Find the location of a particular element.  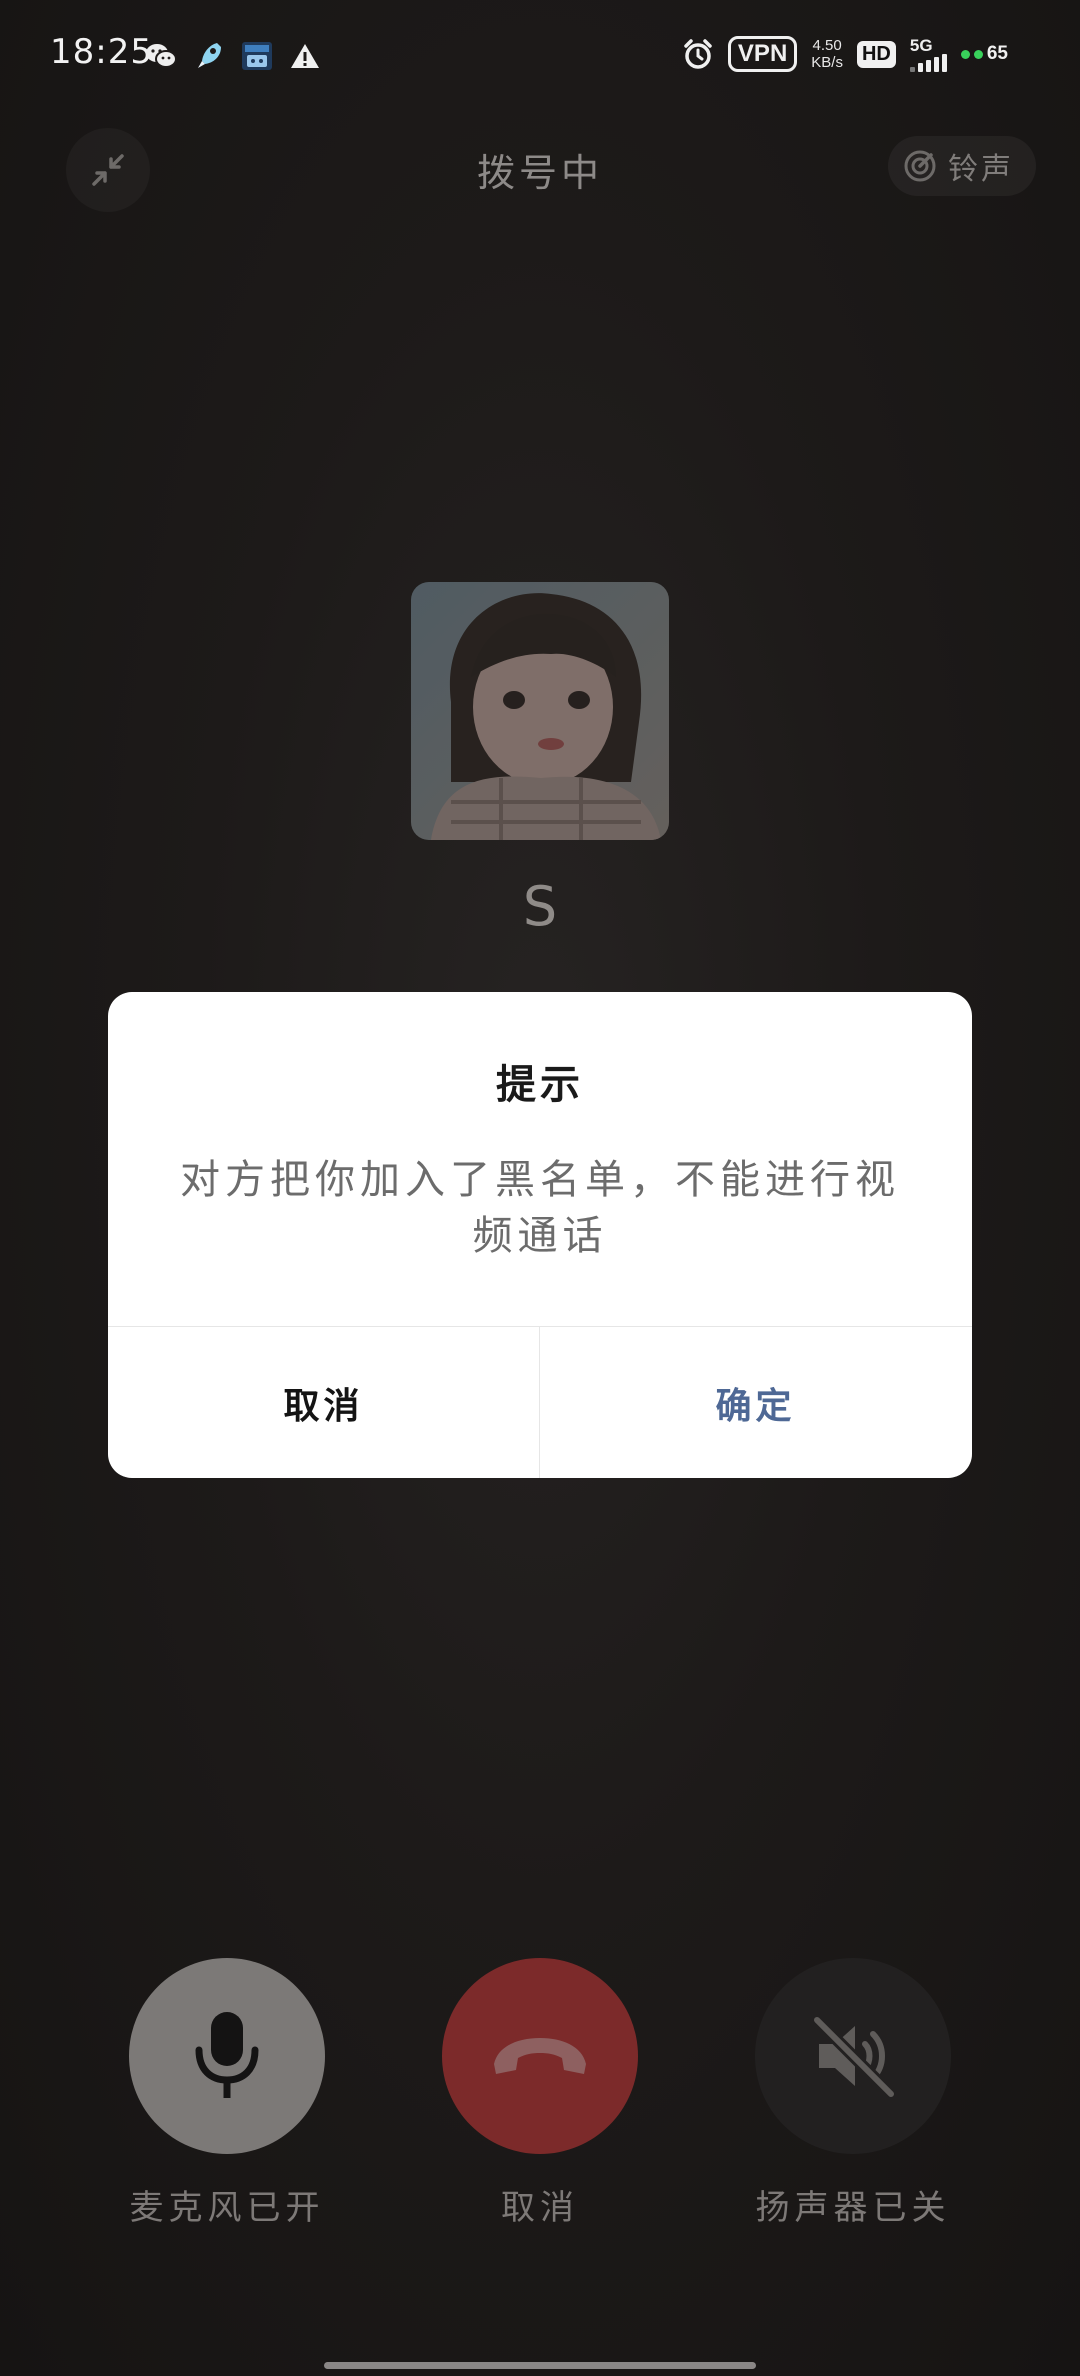

notification-icons is located at coordinates (233, 56).